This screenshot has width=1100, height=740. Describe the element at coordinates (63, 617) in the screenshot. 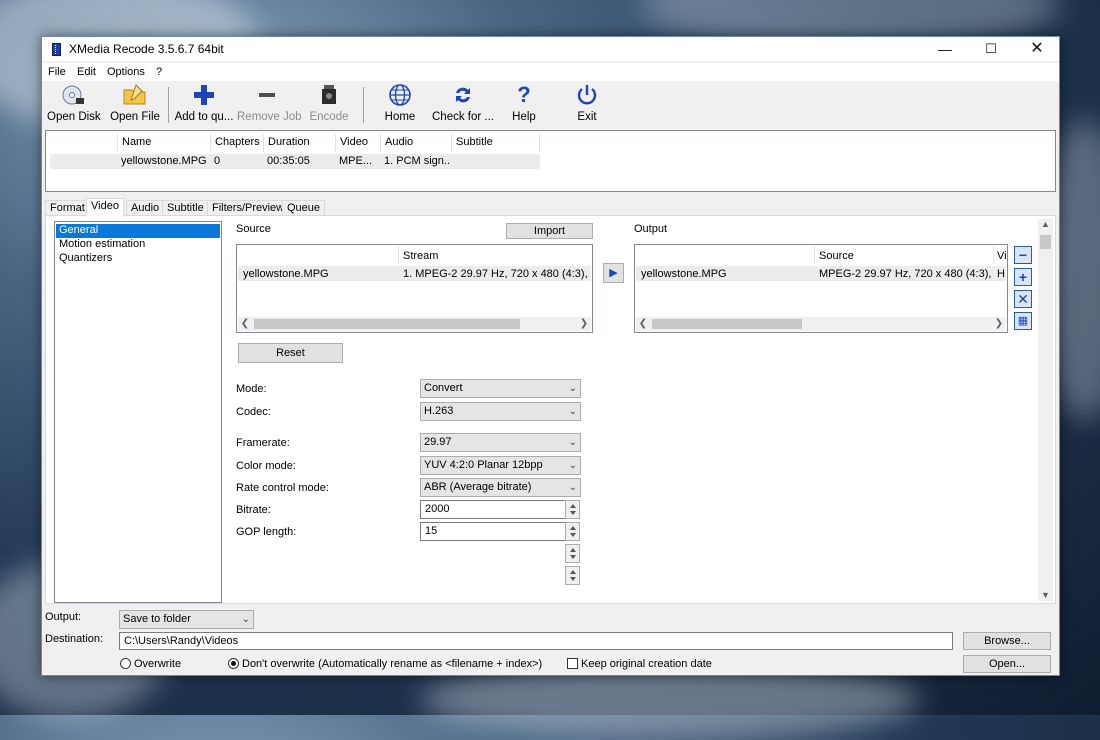

I see `output-mode-label: Output:` at that location.